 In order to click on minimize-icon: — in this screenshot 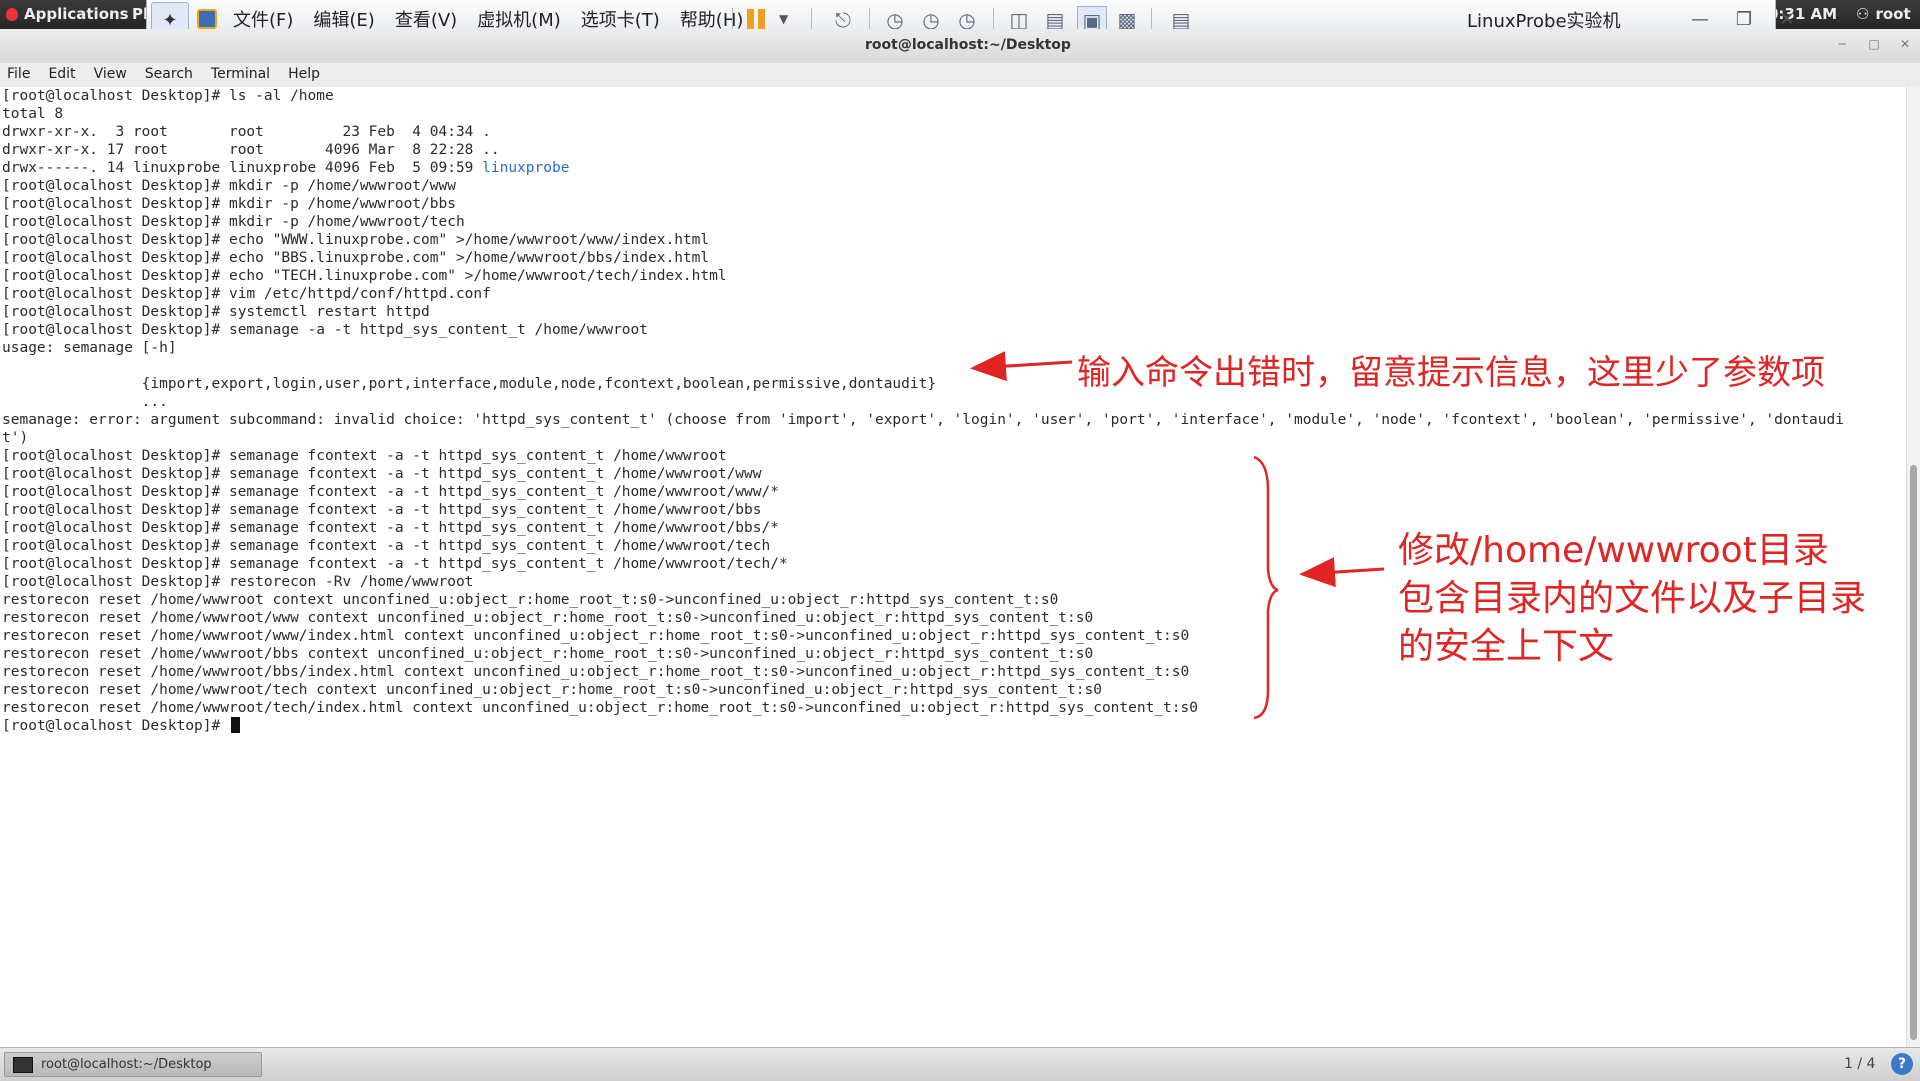, I will do `click(1700, 19)`.